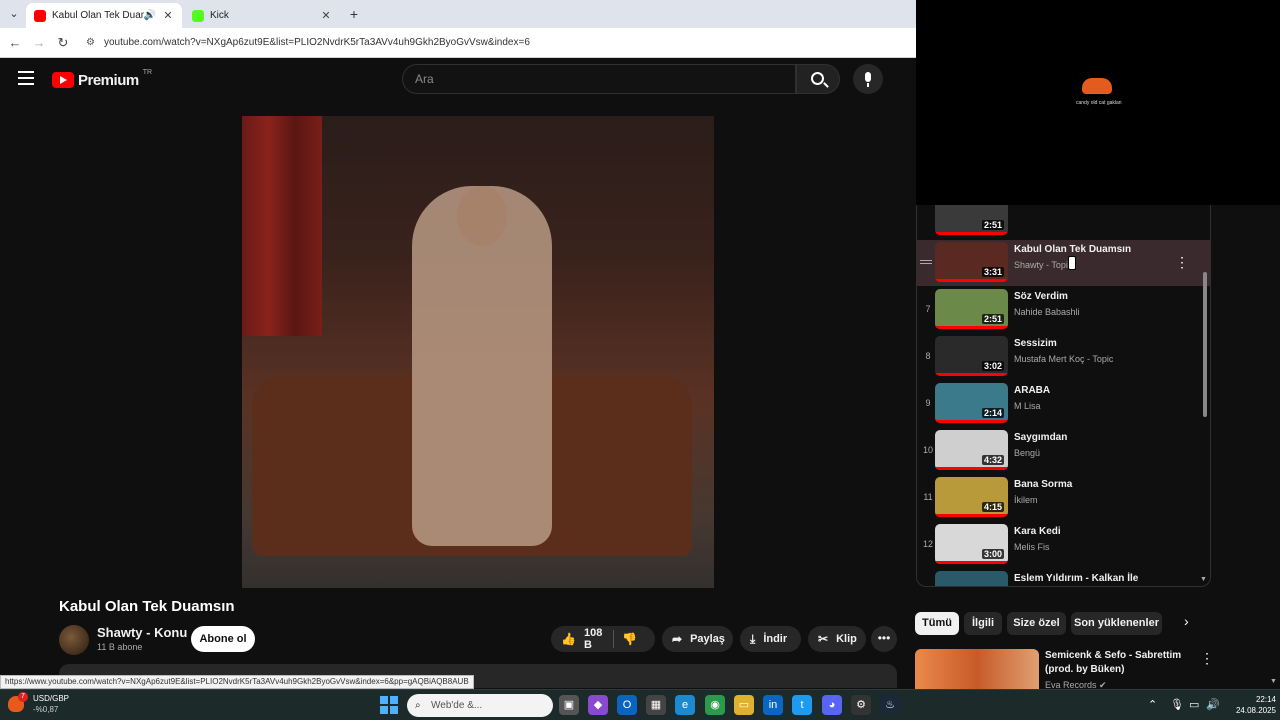 This screenshot has width=1280, height=720. I want to click on chevron-right-icon: ›, so click(1186, 621).